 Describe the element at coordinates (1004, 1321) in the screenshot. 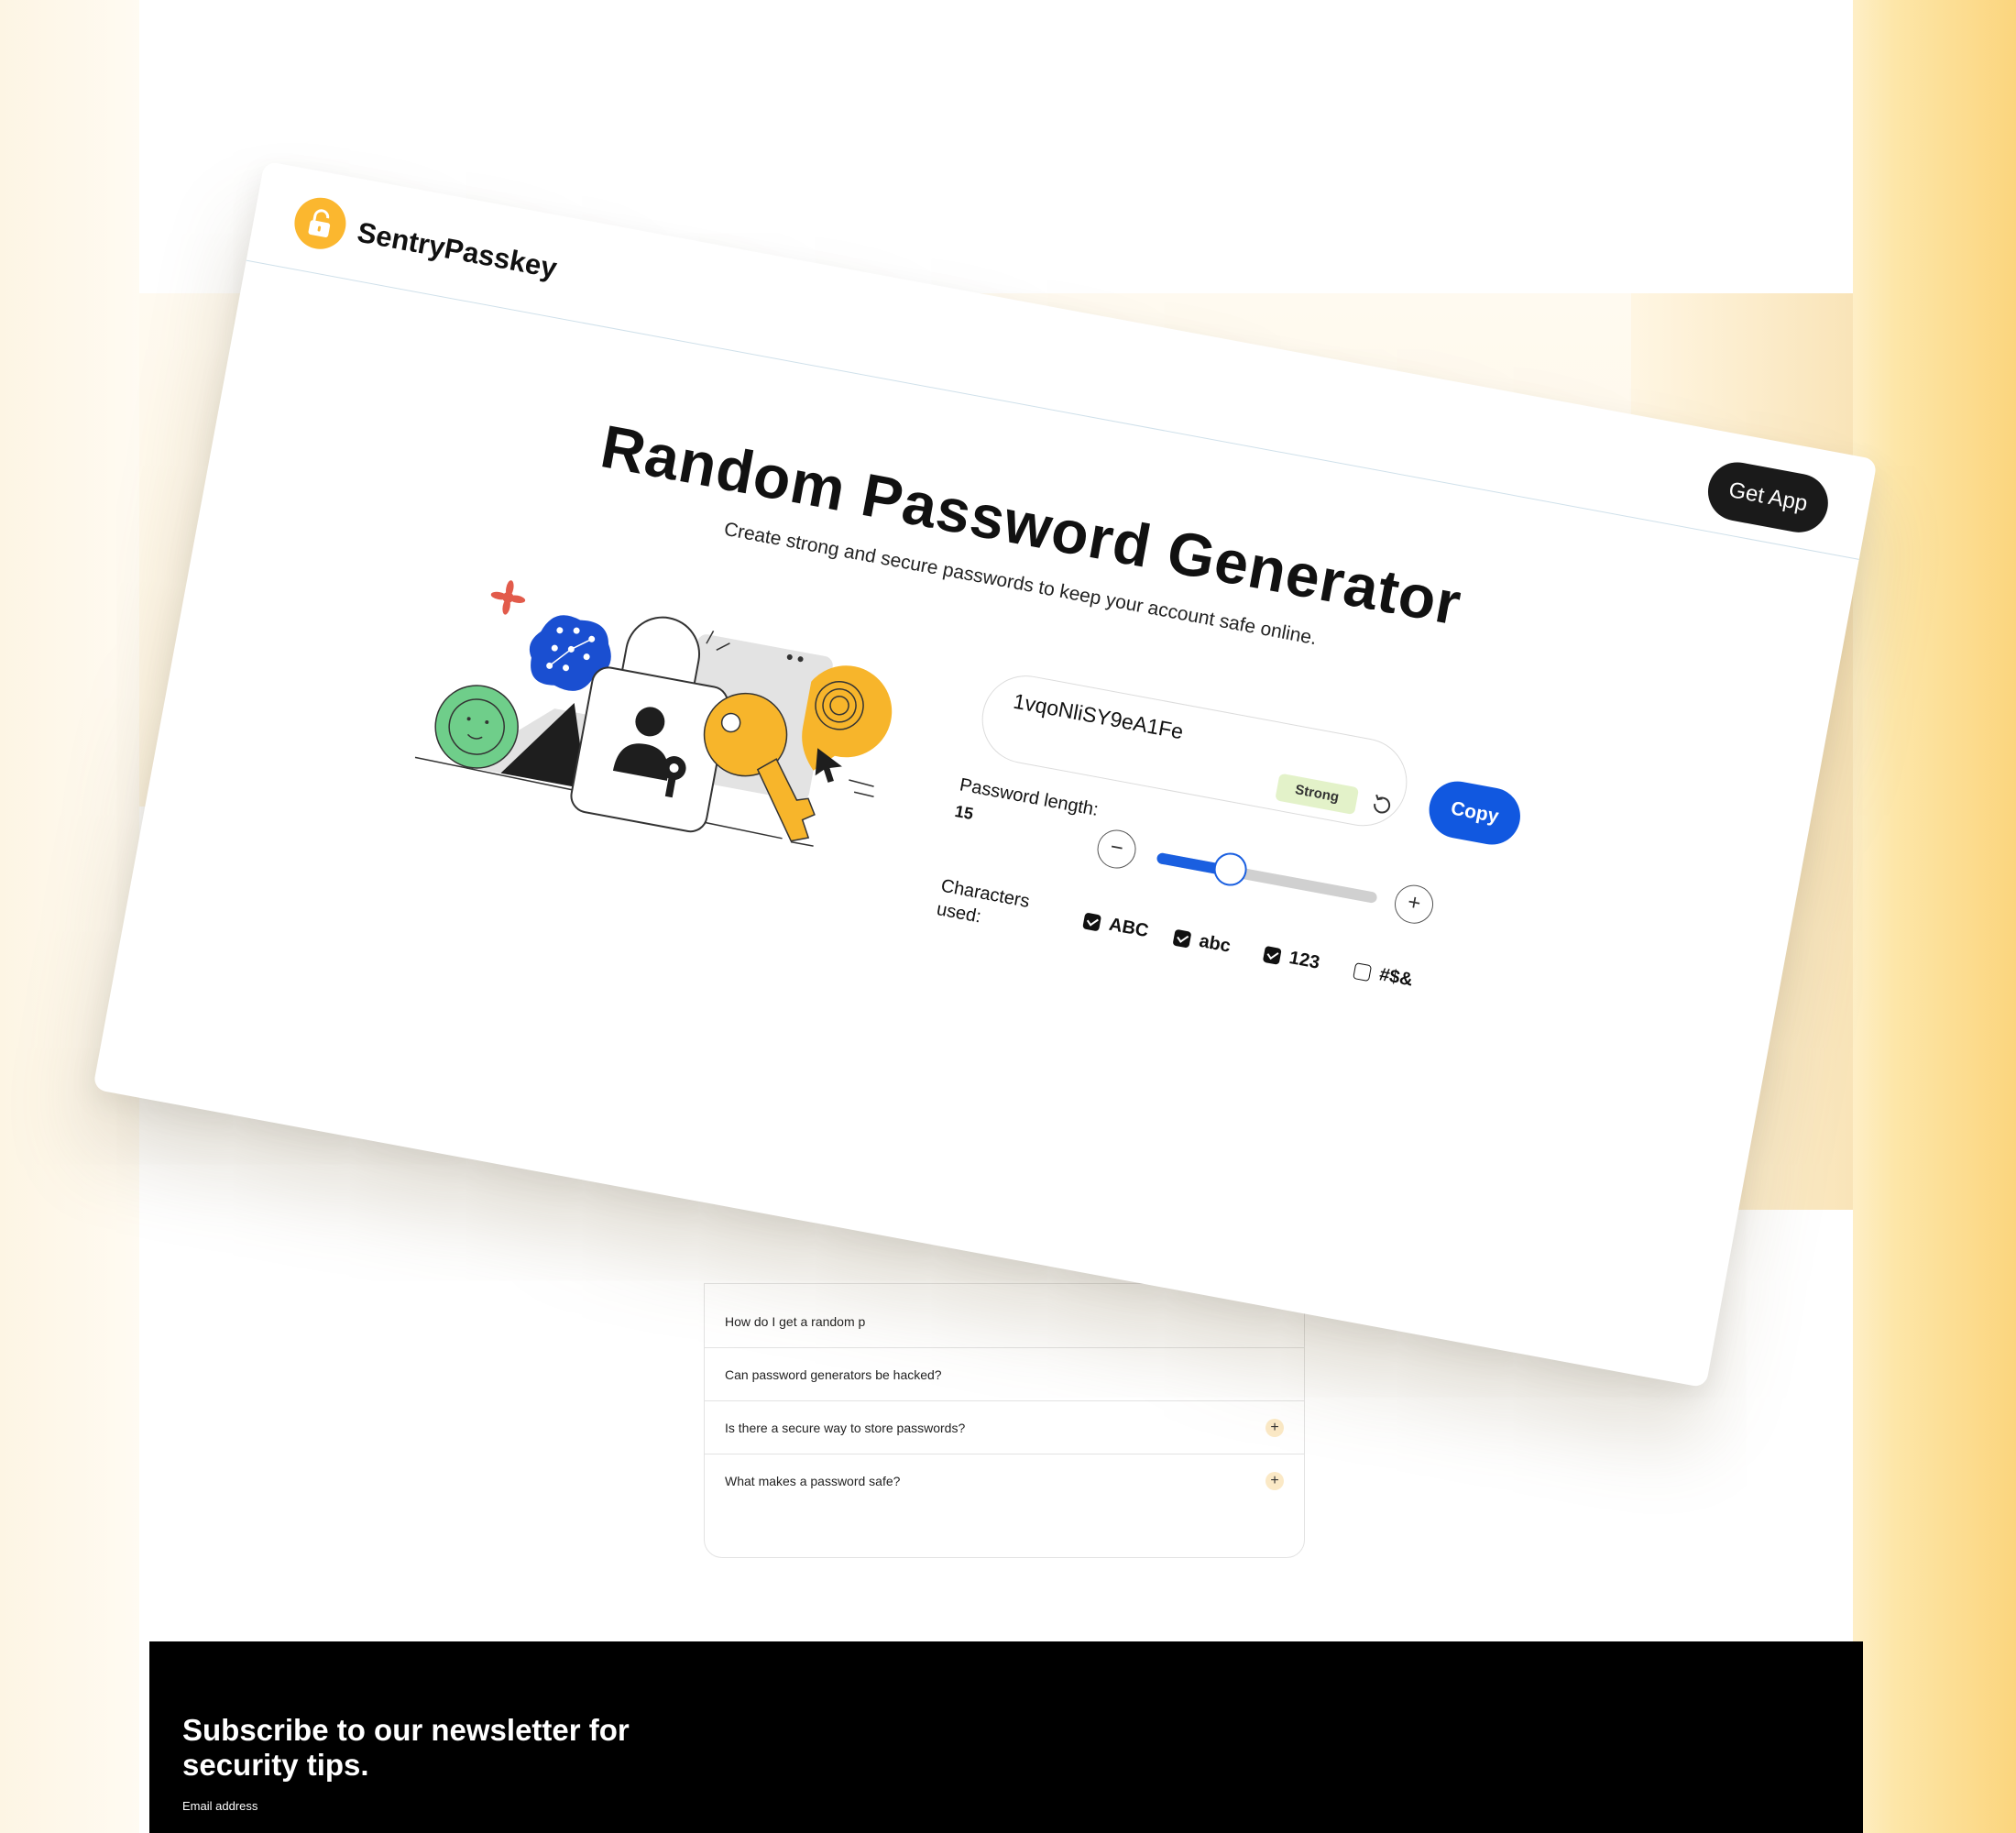

I see `faq-item: How do I get a random p` at that location.